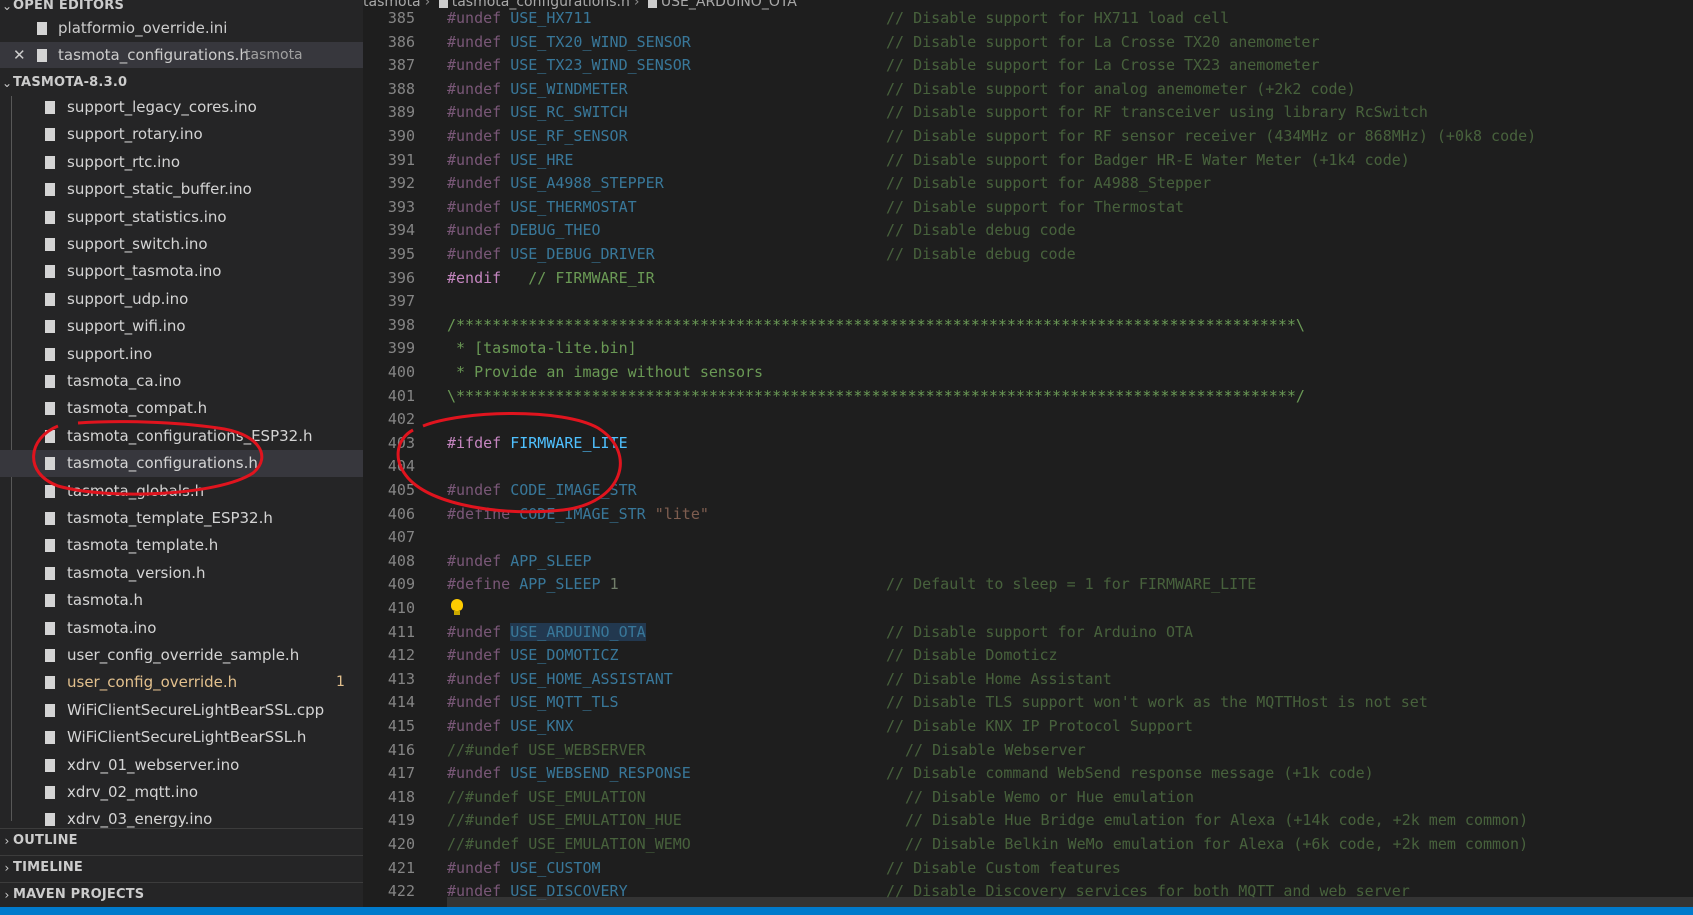 The height and width of the screenshot is (915, 1693). What do you see at coordinates (181, 83) in the screenshot?
I see `project-header: ⌄ TASMOTA-8.3.0` at bounding box center [181, 83].